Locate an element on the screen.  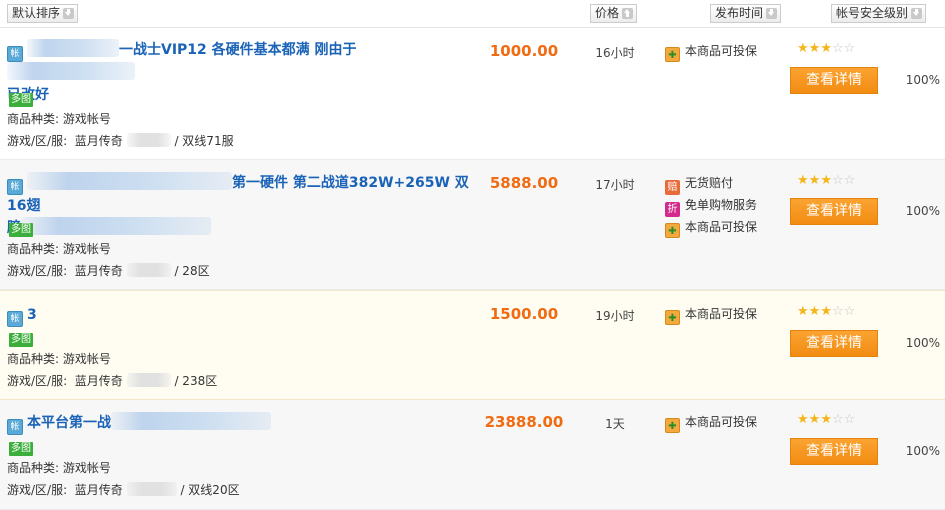
compensation-icon: 赔 is located at coordinates (672, 187).